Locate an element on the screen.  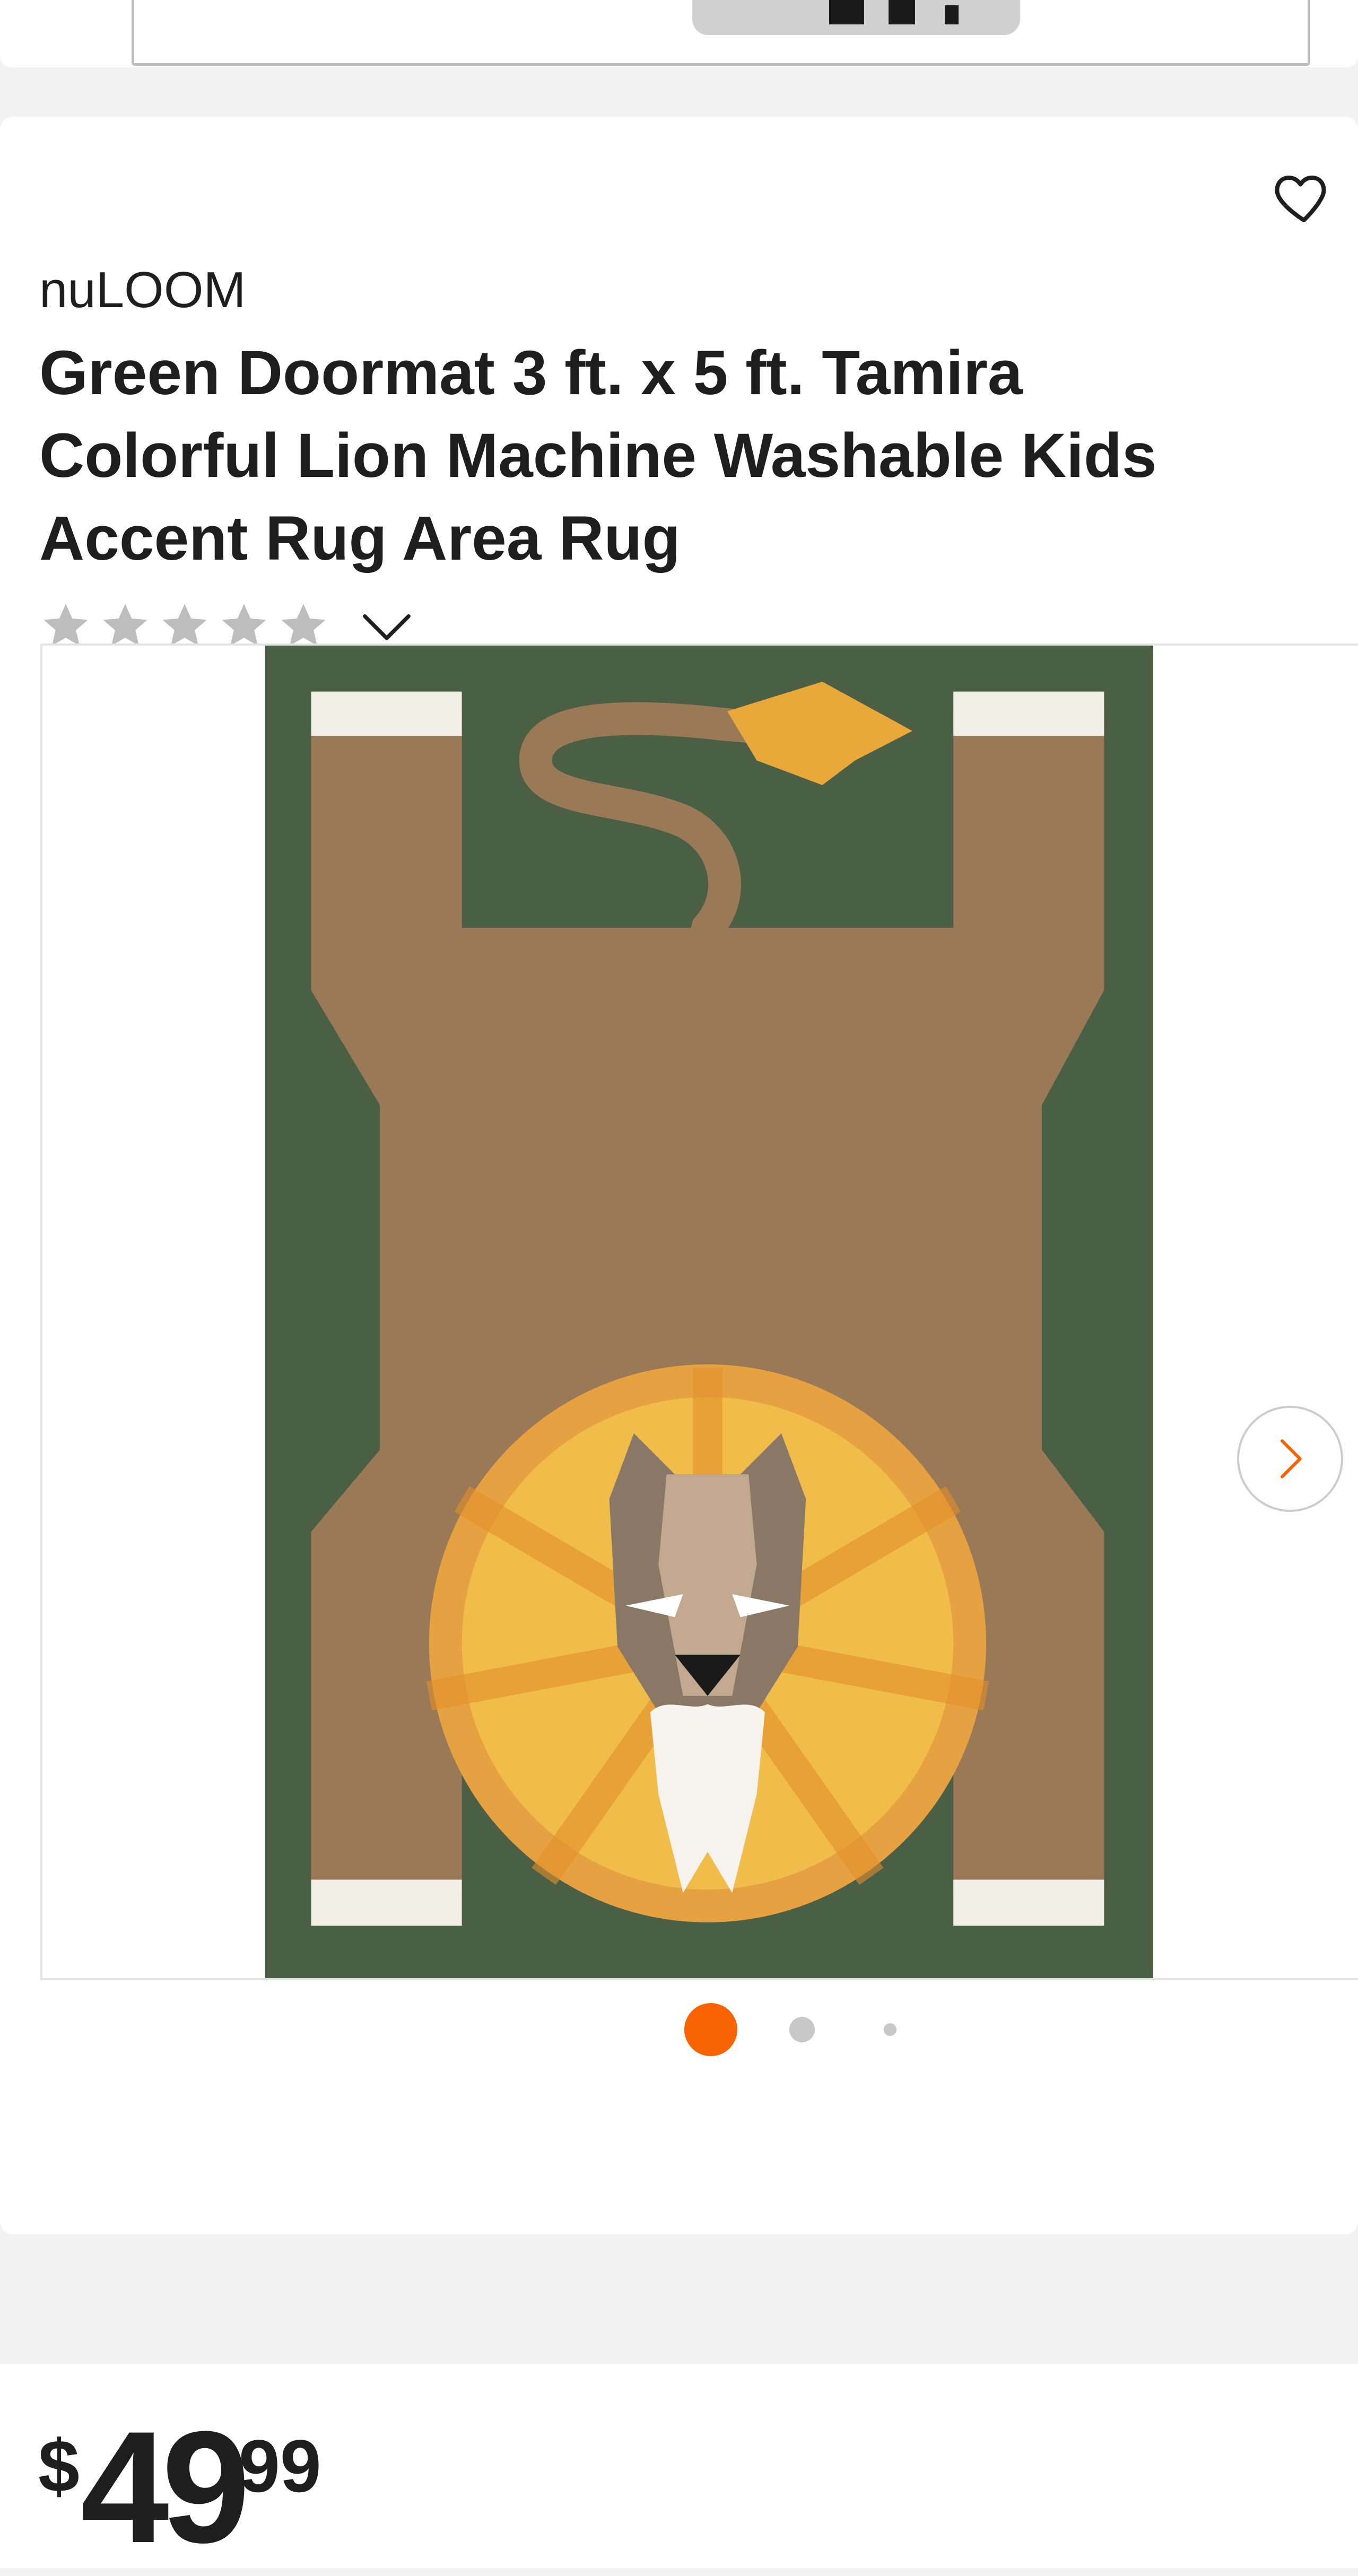
previous-section-control is located at coordinates (856, 17).